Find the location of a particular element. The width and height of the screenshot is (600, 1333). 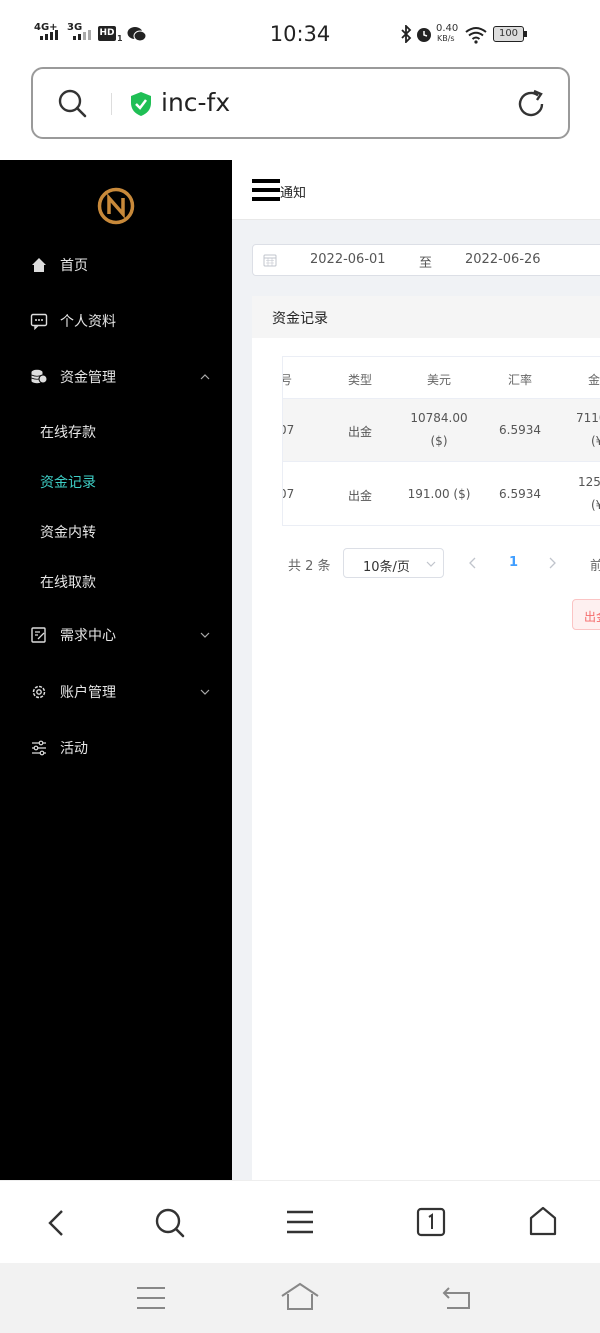

table-header: 号 类型 美元 汇率 金 is located at coordinates (441, 378).